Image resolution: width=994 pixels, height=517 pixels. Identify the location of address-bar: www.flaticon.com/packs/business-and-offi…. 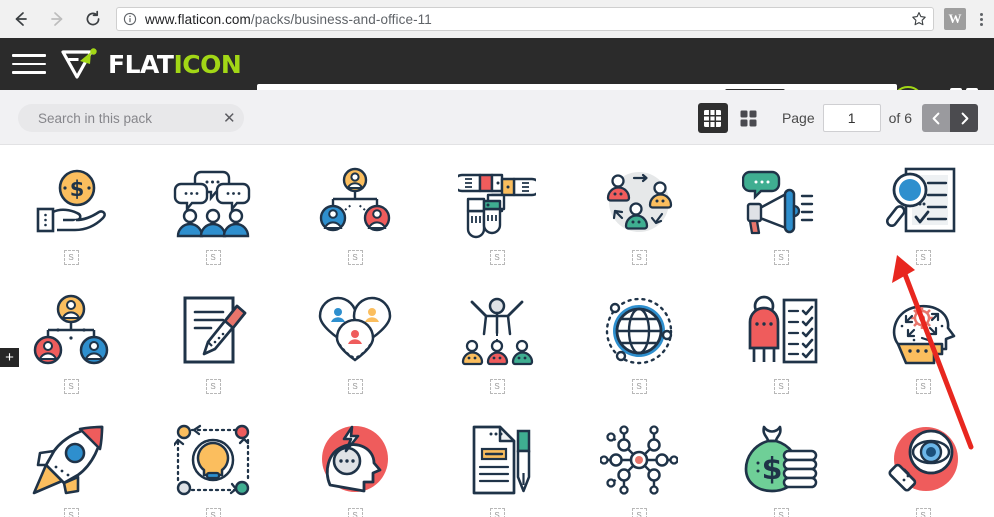
(525, 19).